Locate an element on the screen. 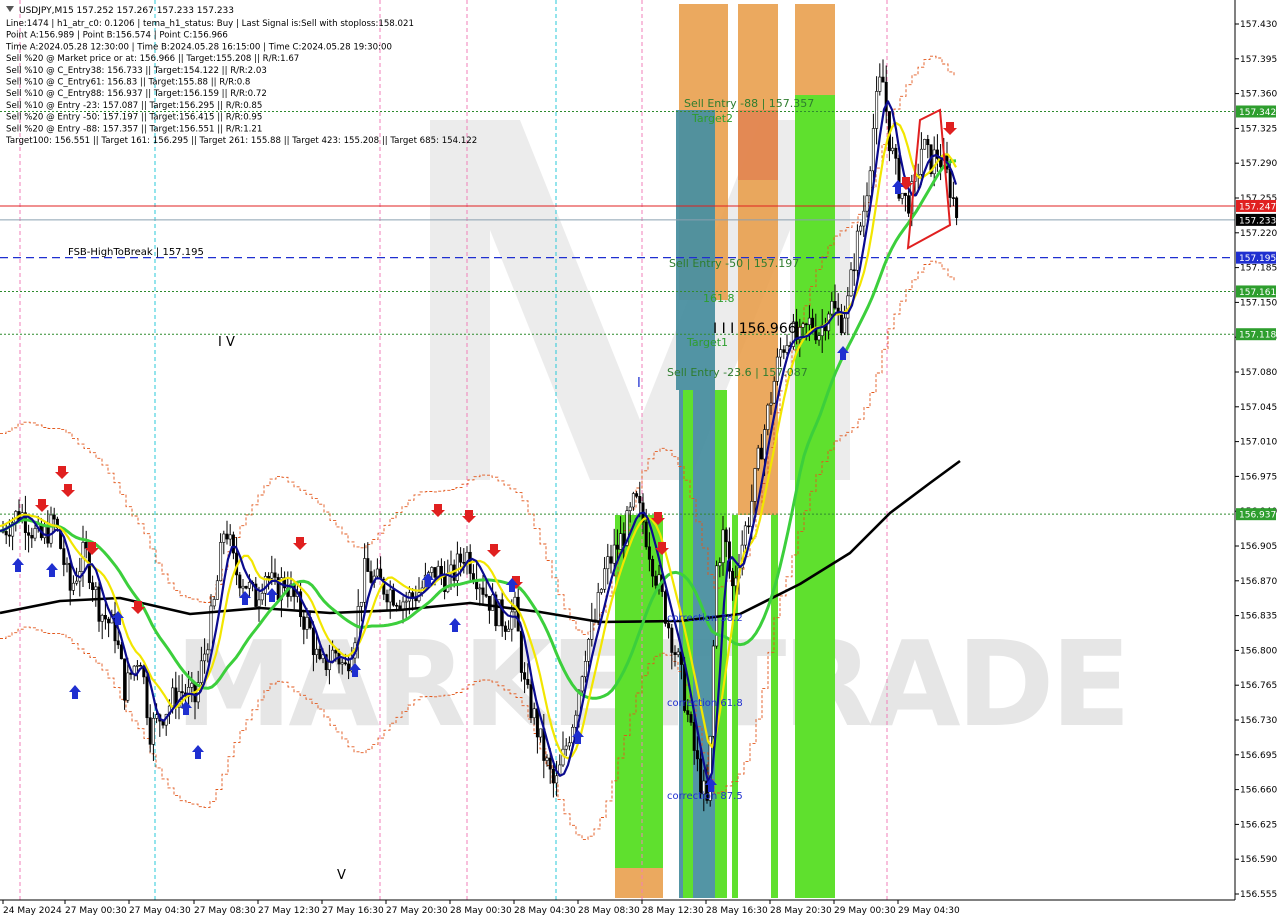 The height and width of the screenshot is (924, 1280). time-tick-label: 28 May 12:30 is located at coordinates (673, 911).